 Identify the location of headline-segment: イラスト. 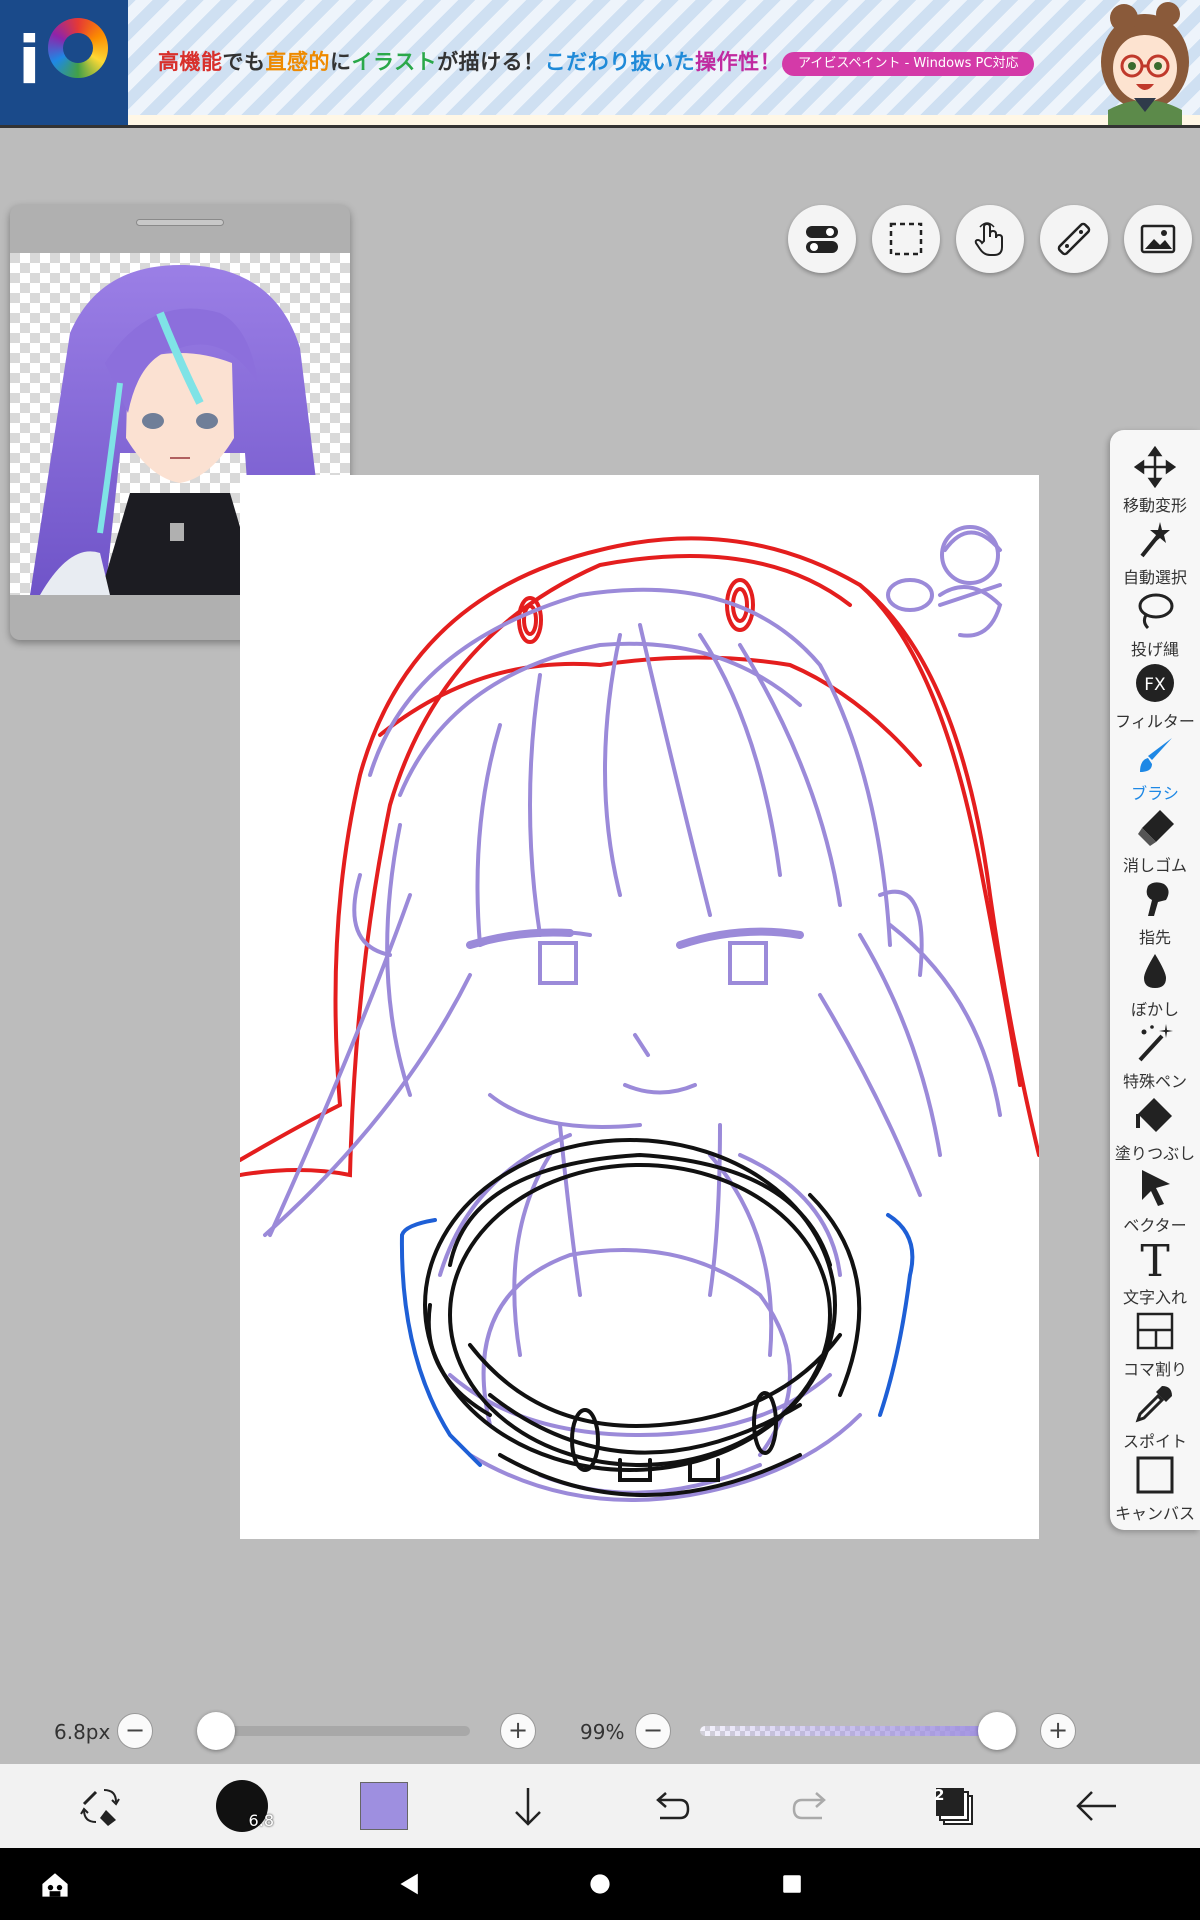
(394, 62).